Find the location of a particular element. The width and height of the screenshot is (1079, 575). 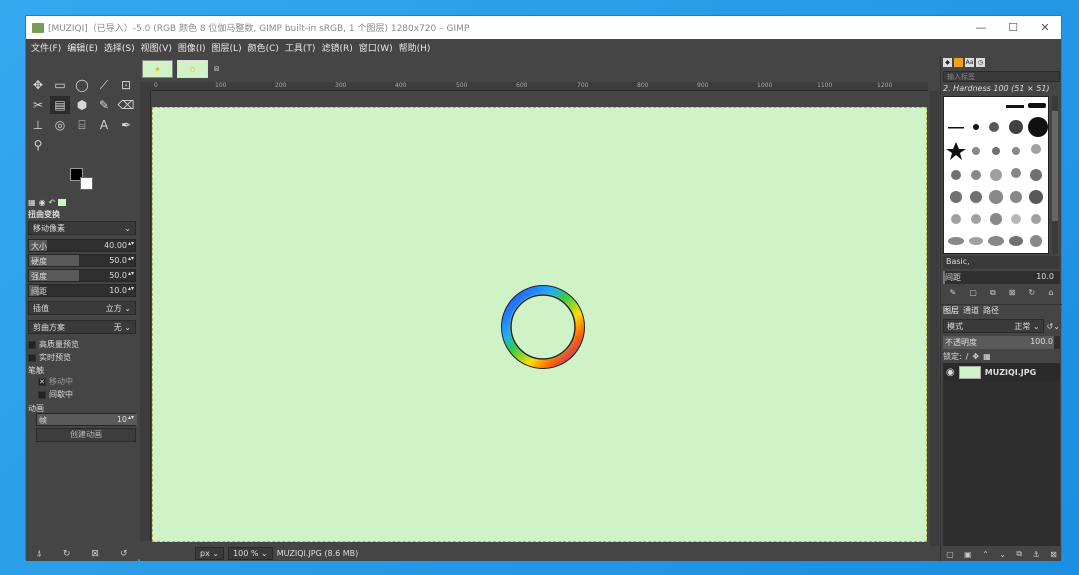

restore-icon: ↻ is located at coordinates (67, 554).